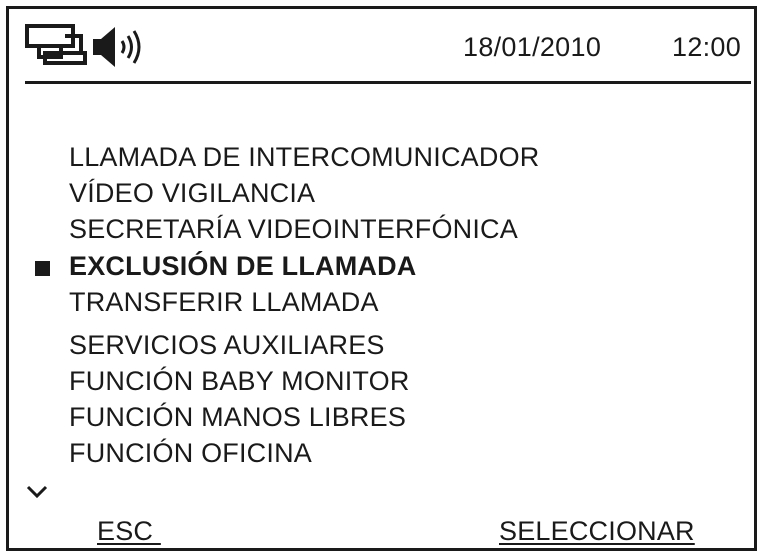  I want to click on selection-marker, so click(42, 268).